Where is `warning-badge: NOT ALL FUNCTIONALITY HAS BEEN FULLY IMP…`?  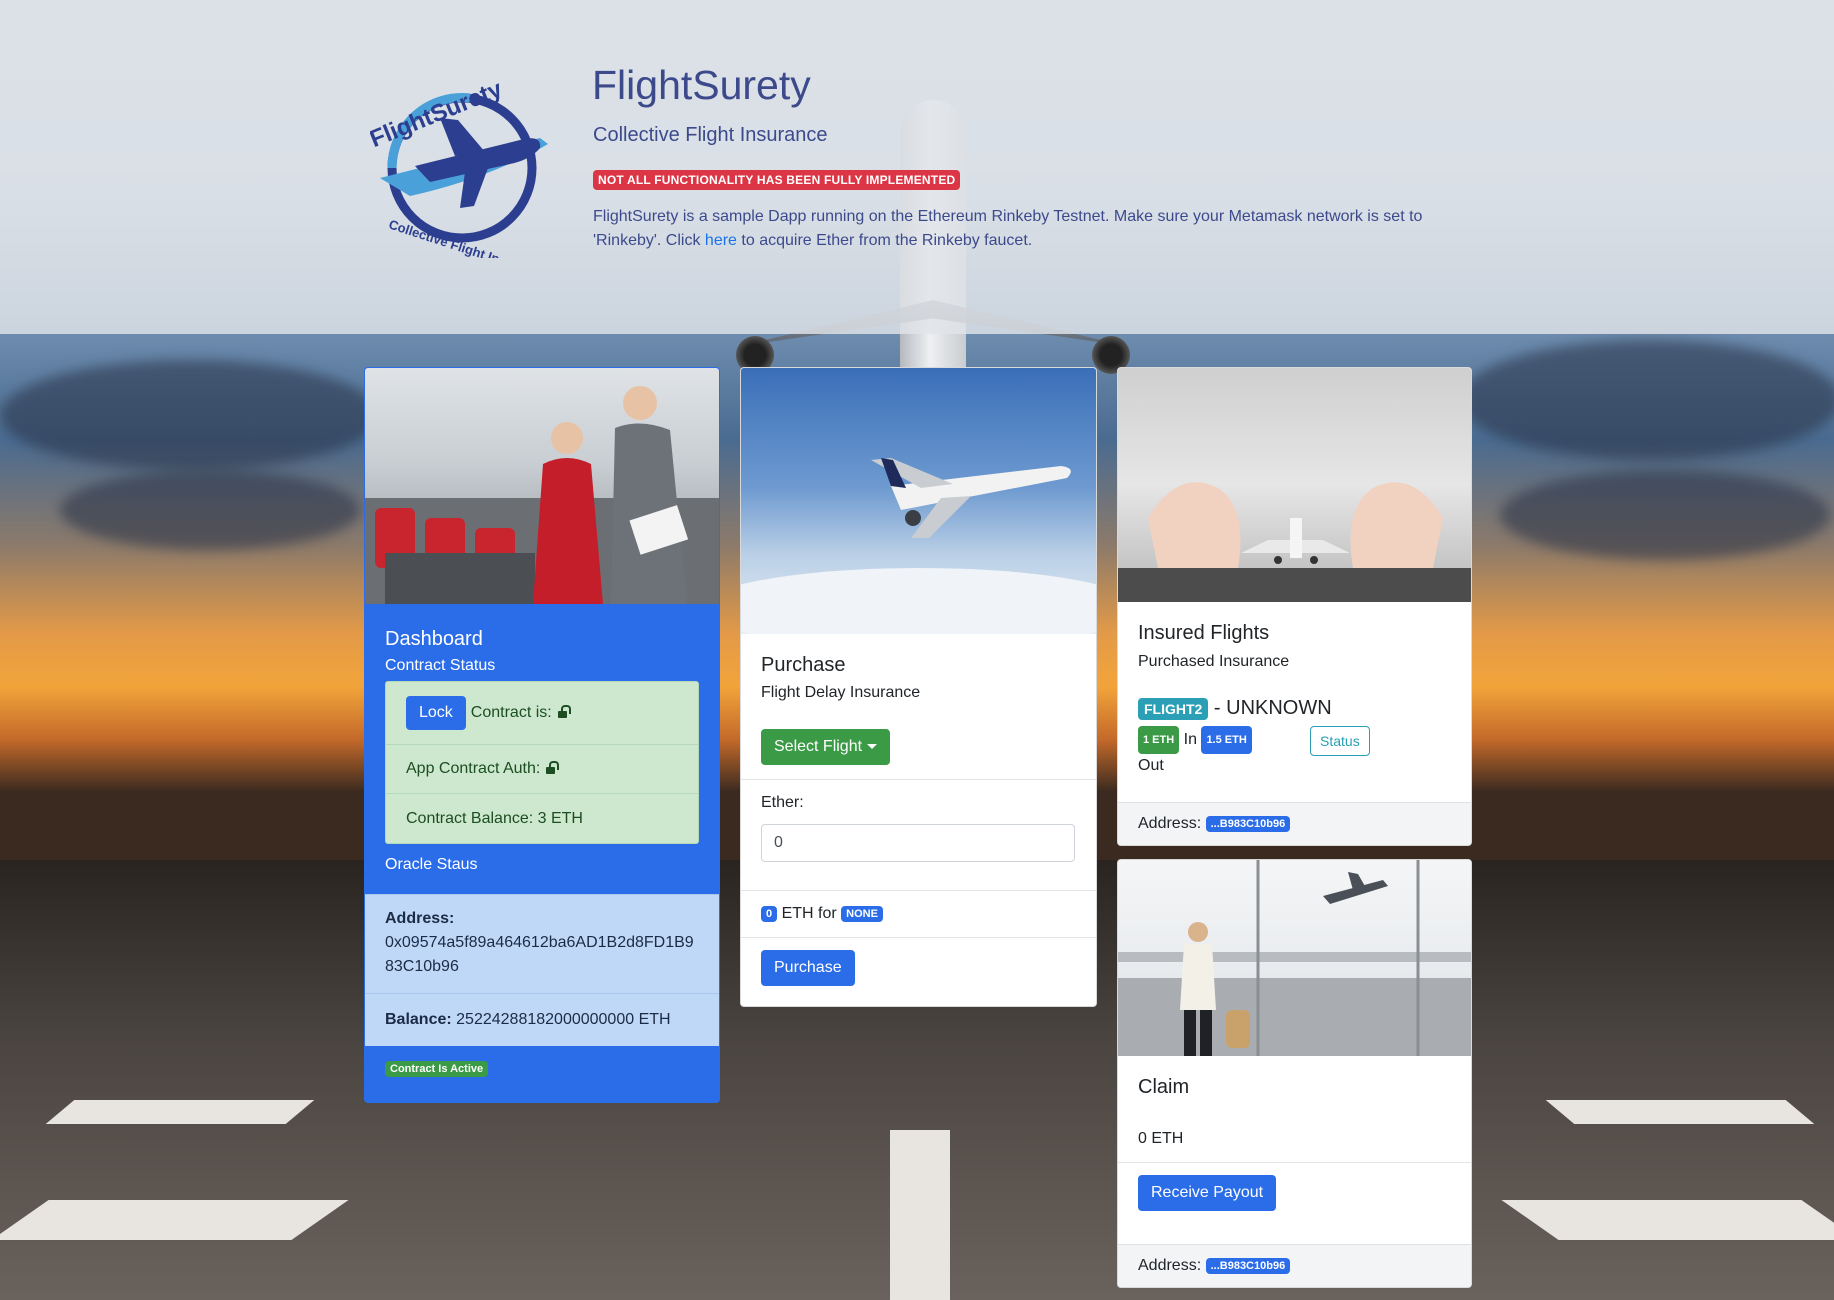 warning-badge: NOT ALL FUNCTIONALITY HAS BEEN FULLY IMP… is located at coordinates (777, 180).